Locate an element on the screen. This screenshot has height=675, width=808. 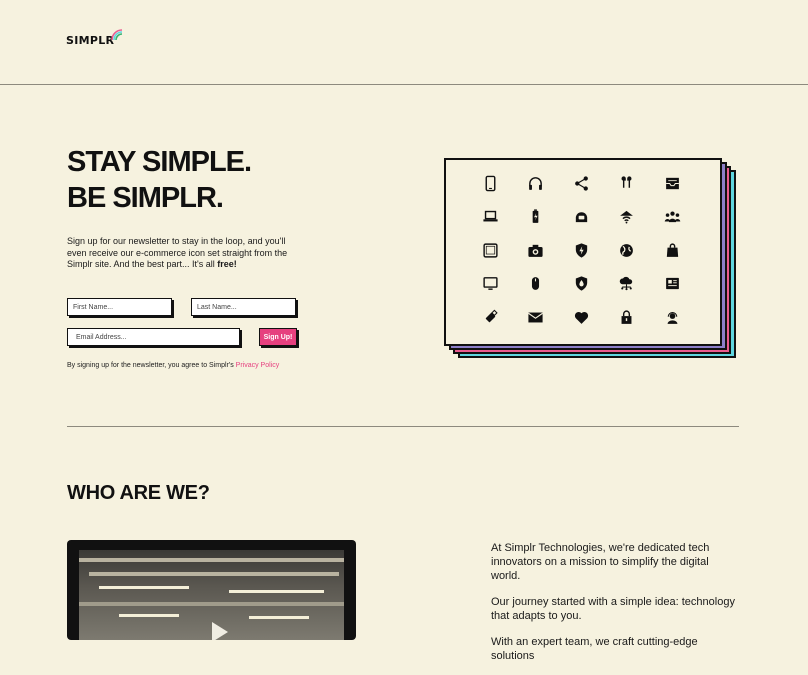
battery-charging-icon is located at coordinates (536, 217).